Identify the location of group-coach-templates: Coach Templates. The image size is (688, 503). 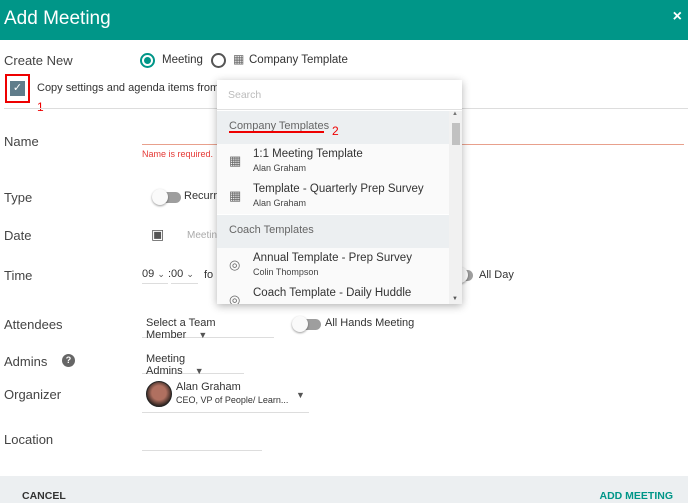
(333, 231).